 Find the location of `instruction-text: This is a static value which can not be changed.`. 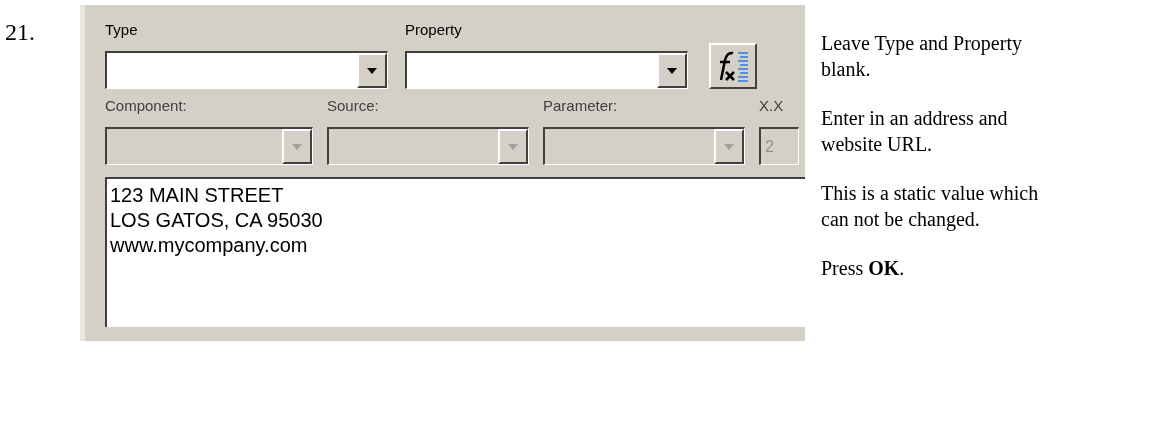

instruction-text: This is a static value which can not be changed. is located at coordinates (930, 206).